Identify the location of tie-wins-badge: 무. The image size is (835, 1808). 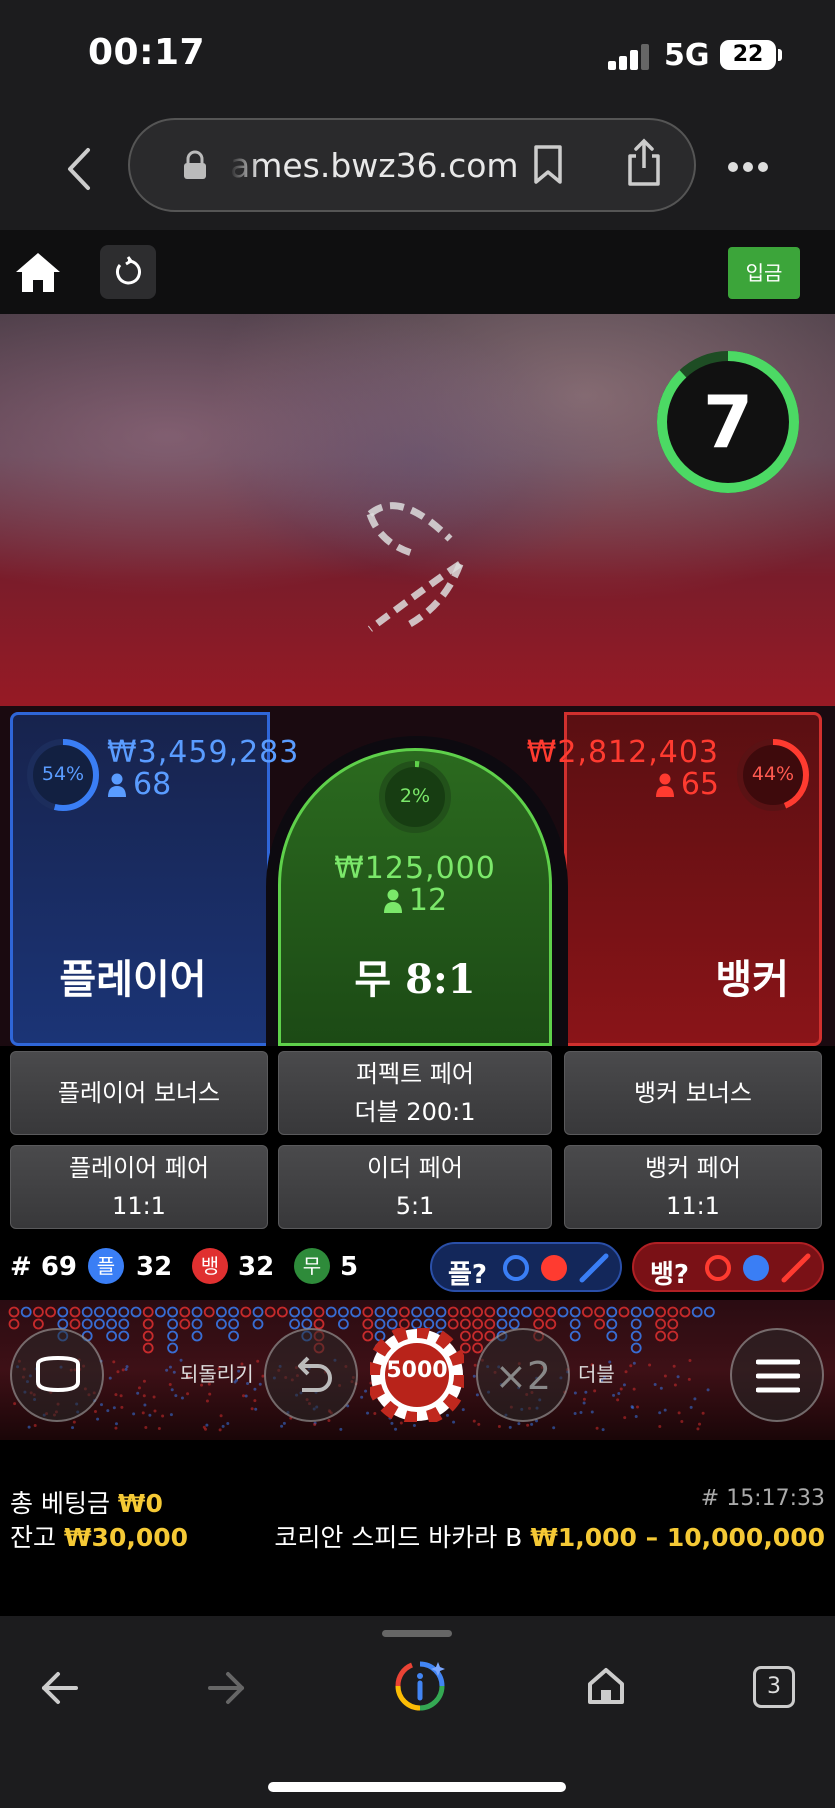
(312, 1266).